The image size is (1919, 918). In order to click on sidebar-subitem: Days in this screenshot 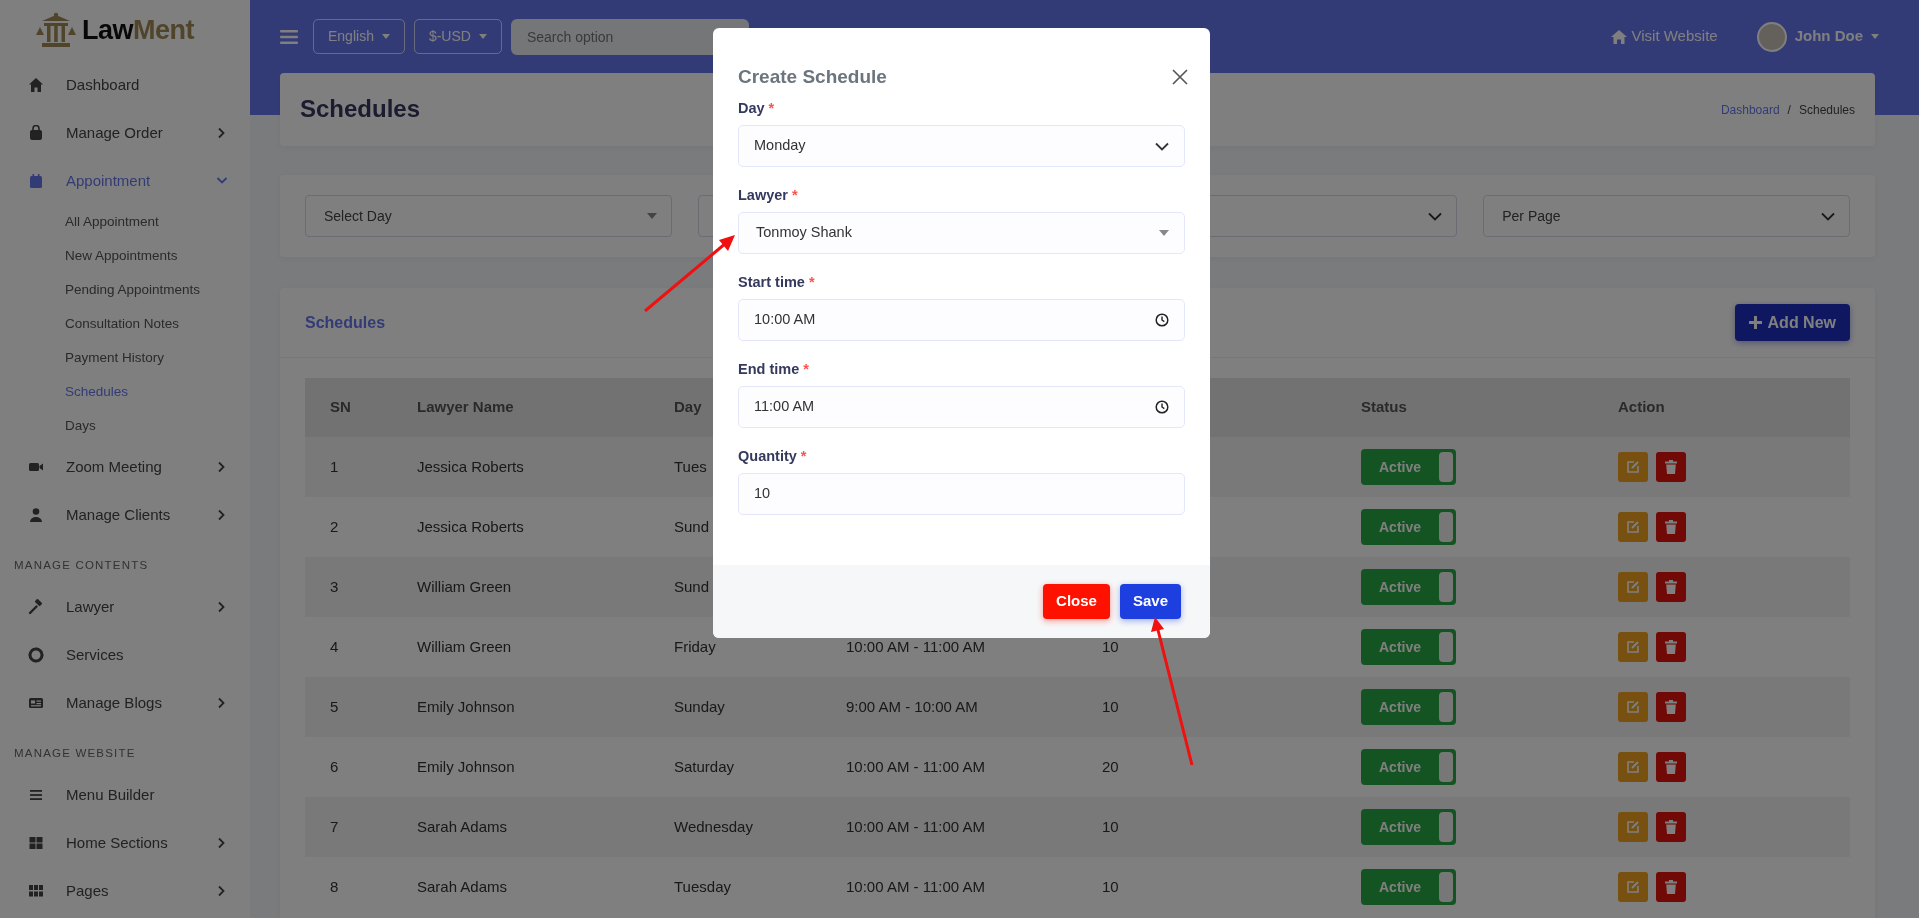, I will do `click(125, 426)`.